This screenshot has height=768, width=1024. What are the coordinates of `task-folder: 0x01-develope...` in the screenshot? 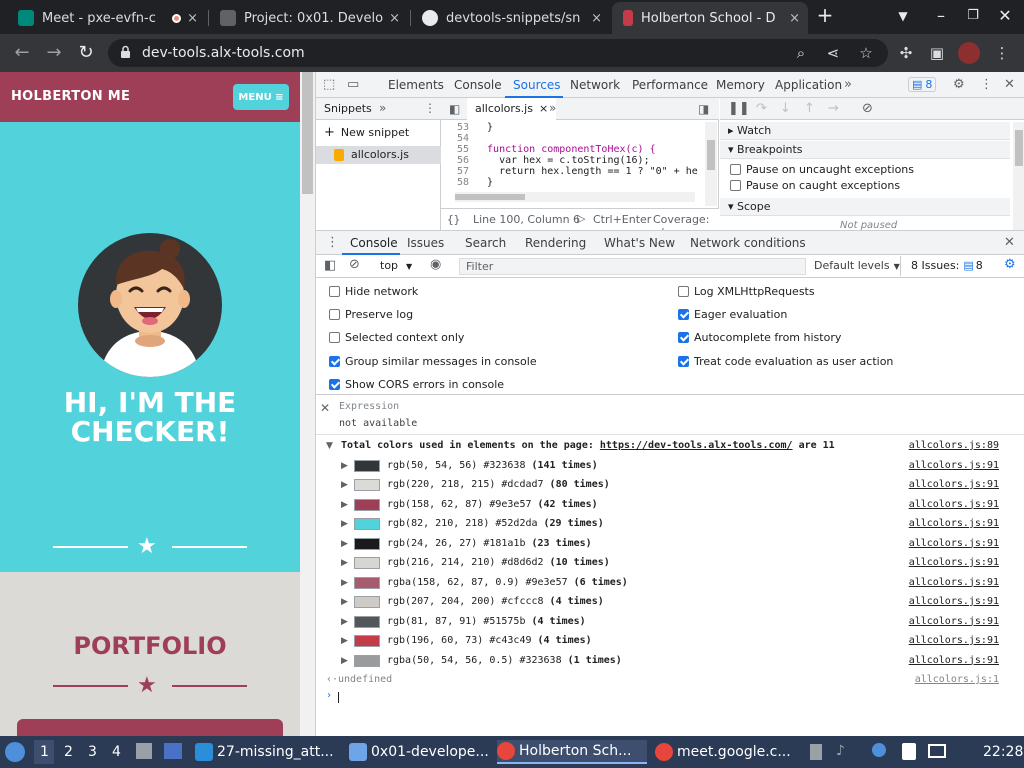 It's located at (420, 752).